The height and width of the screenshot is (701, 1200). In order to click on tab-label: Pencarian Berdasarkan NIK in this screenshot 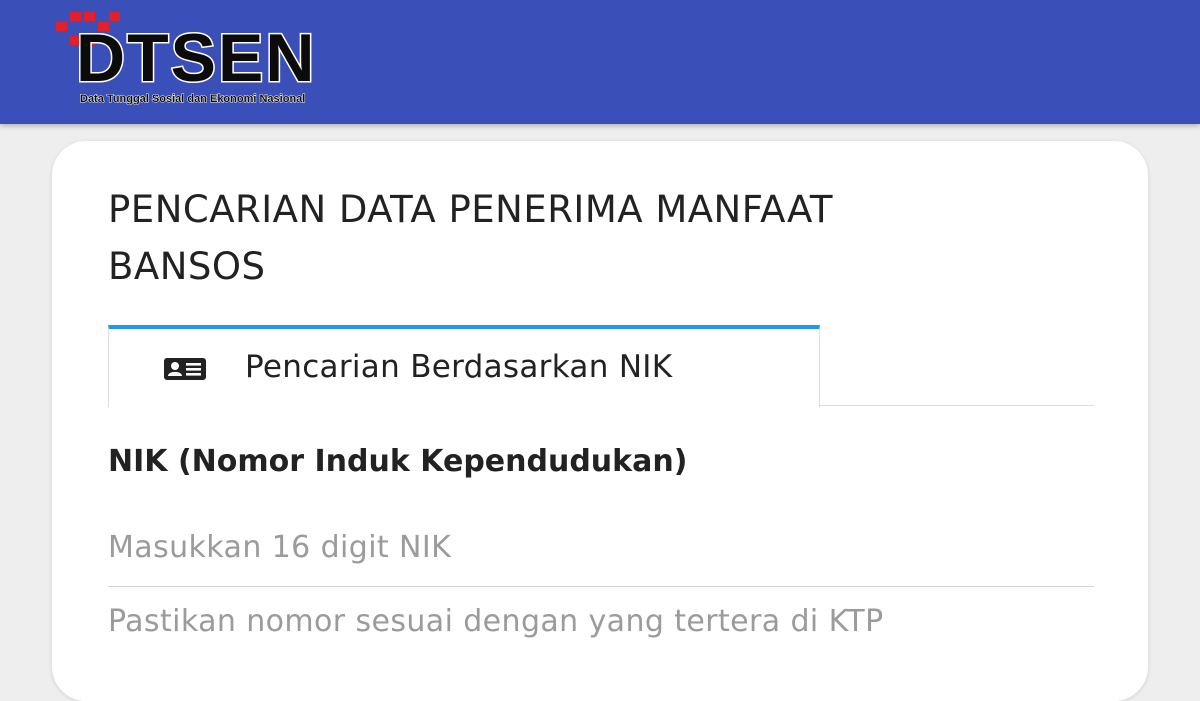, I will do `click(459, 367)`.